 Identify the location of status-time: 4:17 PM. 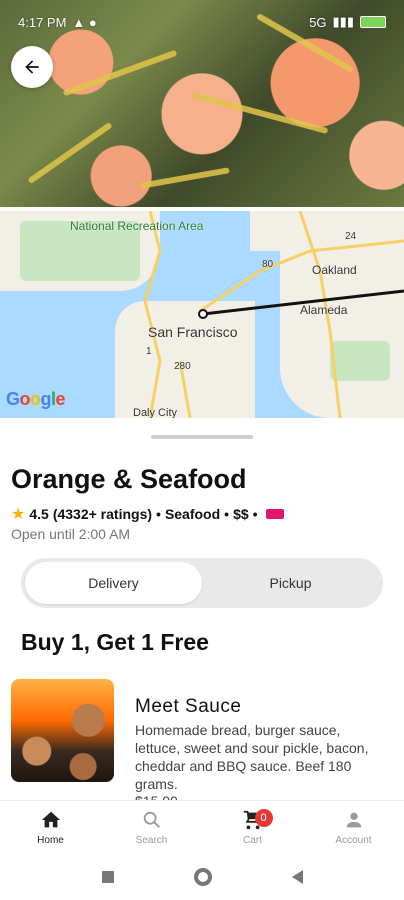
(42, 22).